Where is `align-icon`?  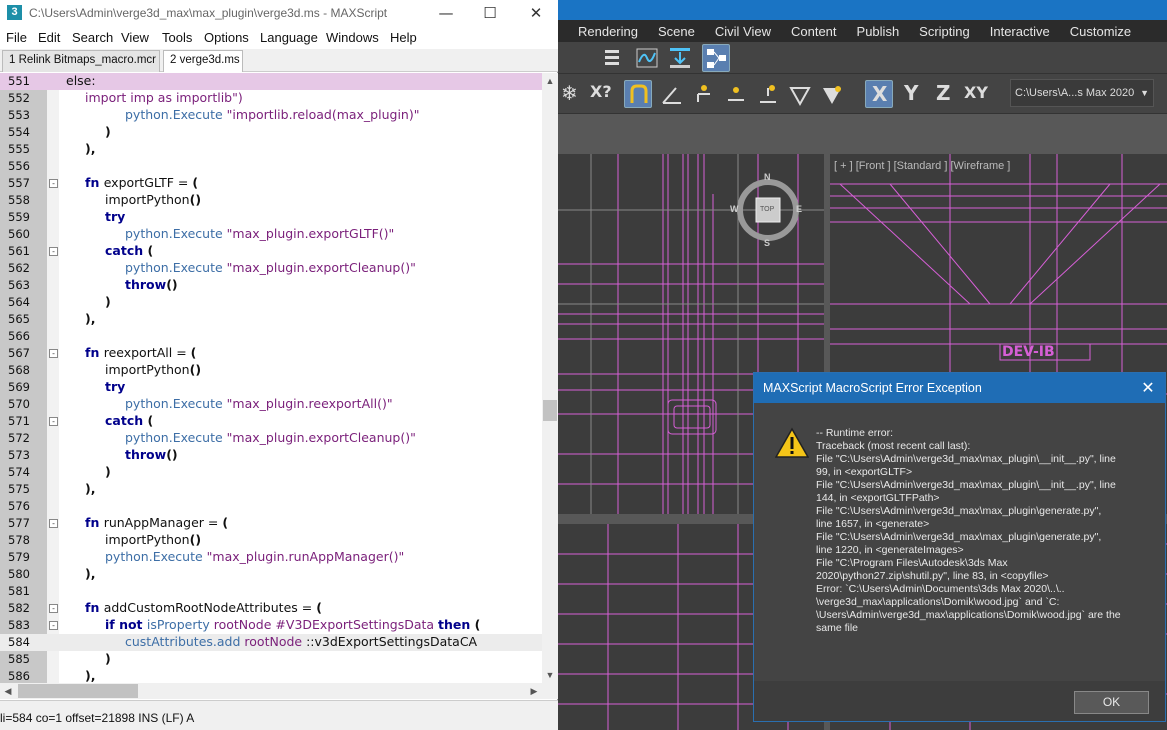
align-icon is located at coordinates (832, 94).